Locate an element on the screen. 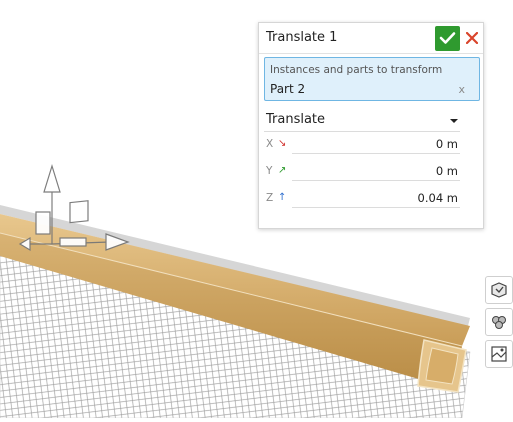 Image resolution: width=513 pixels, height=422 pixels. z-direction-icon: ↑ is located at coordinates (282, 198).